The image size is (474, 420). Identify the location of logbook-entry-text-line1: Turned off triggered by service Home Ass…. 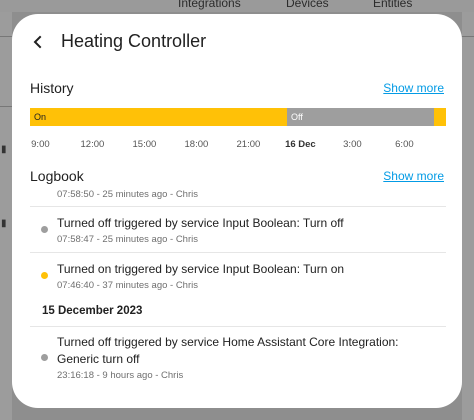
(228, 342).